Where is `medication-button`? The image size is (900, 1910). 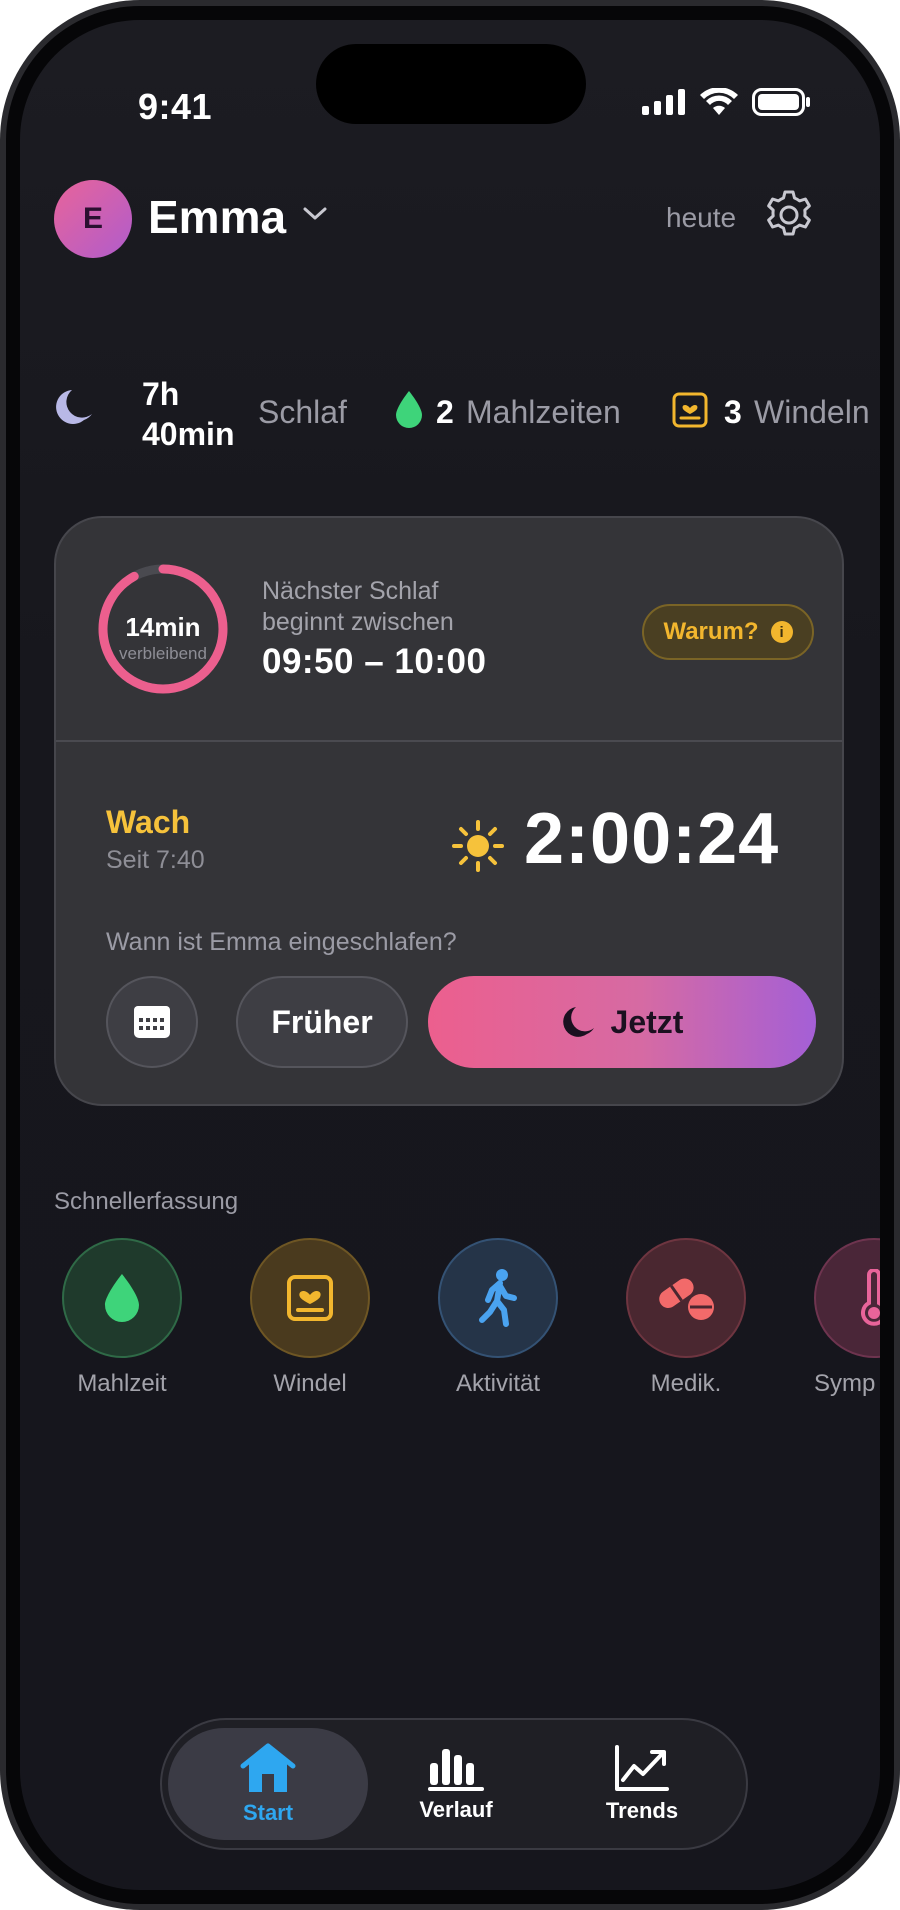
medication-button is located at coordinates (686, 1298).